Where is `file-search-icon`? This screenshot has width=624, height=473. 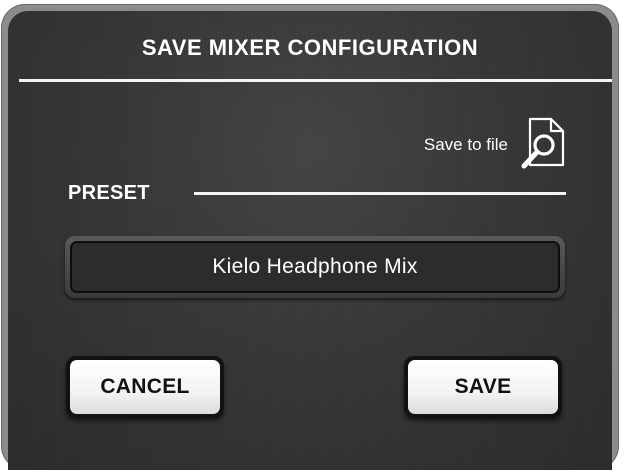 file-search-icon is located at coordinates (543, 143).